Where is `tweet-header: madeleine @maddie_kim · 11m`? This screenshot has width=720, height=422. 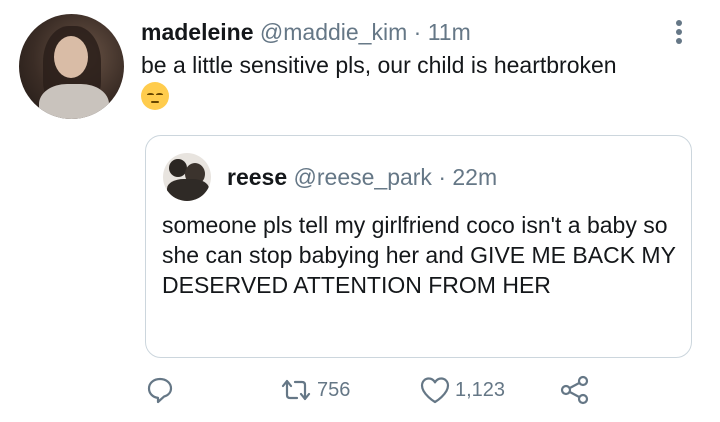
tweet-header: madeleine @maddie_kim · 11m is located at coordinates (306, 32).